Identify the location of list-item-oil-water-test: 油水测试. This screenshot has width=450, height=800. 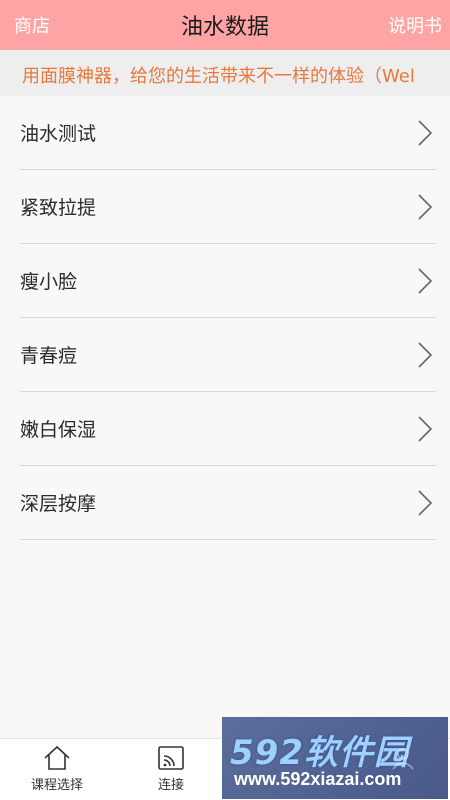
(228, 133).